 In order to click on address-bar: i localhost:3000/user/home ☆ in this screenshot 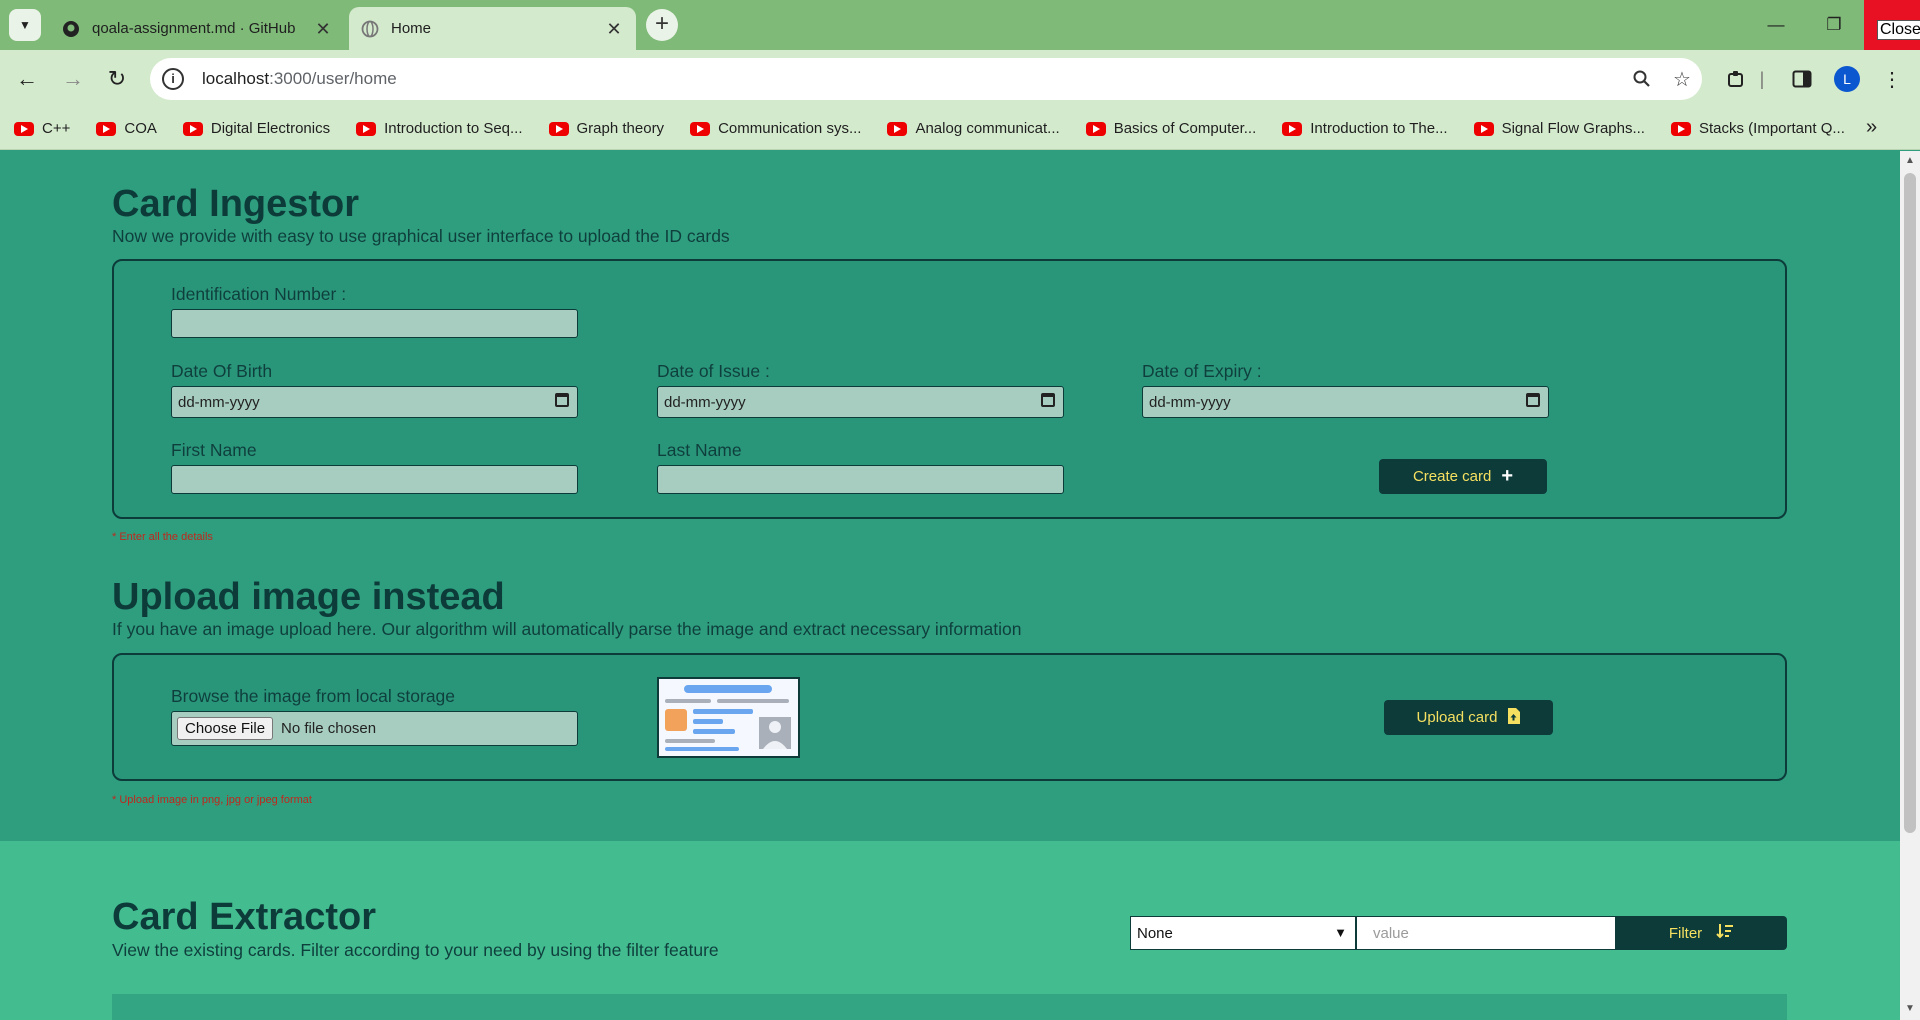, I will do `click(926, 79)`.